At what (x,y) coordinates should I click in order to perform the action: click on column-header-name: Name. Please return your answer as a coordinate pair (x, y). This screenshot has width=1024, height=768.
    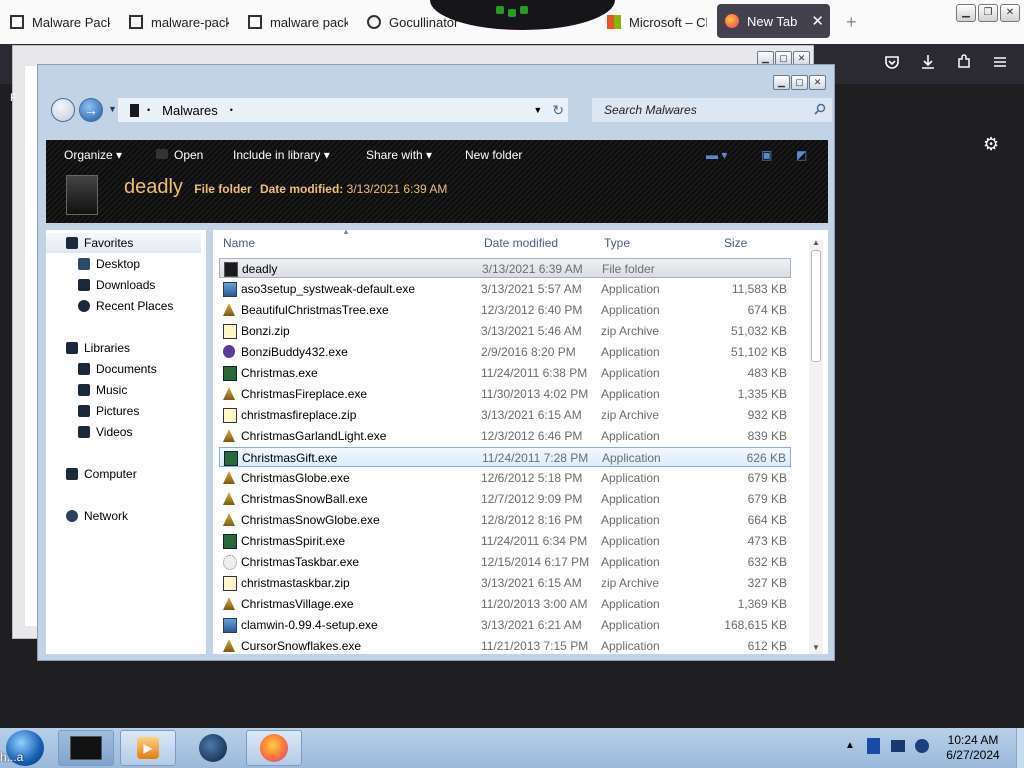
    Looking at the image, I should click on (239, 243).